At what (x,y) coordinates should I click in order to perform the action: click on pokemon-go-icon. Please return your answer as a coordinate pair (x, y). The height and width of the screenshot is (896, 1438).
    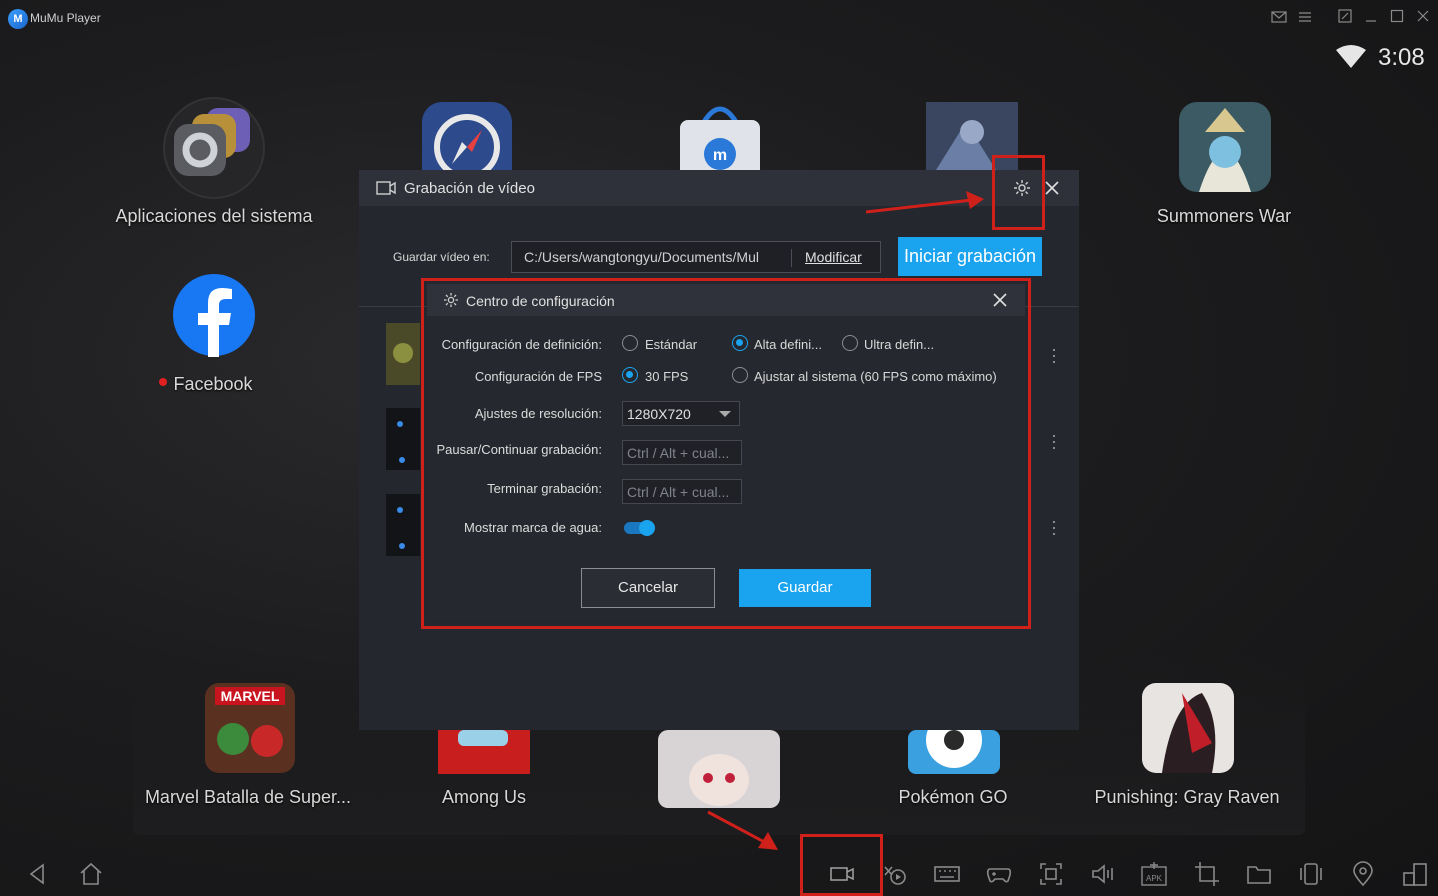
    Looking at the image, I should click on (954, 752).